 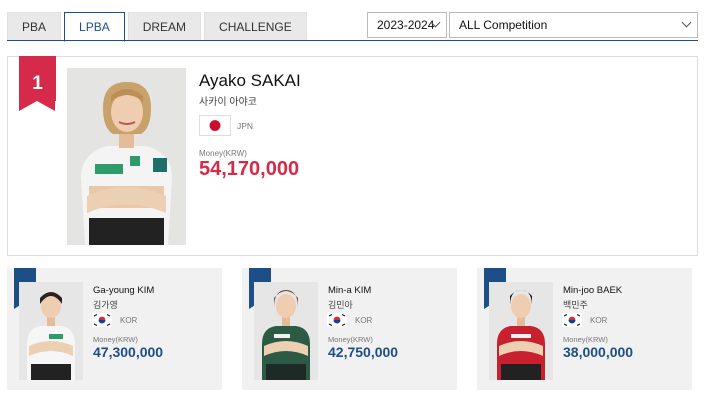 What do you see at coordinates (592, 290) in the screenshot?
I see `player-name-en: Min-joo BAEK` at bounding box center [592, 290].